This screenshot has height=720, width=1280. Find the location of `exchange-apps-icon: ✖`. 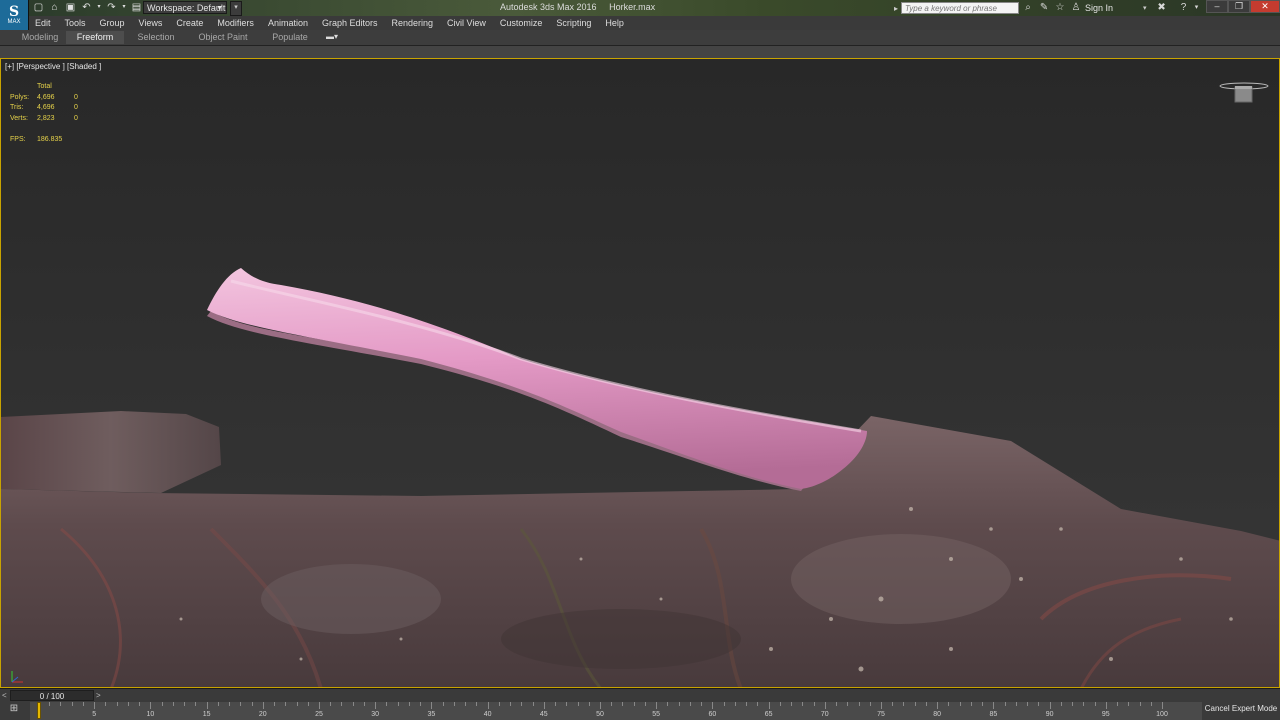

exchange-apps-icon: ✖ is located at coordinates (1162, 8).